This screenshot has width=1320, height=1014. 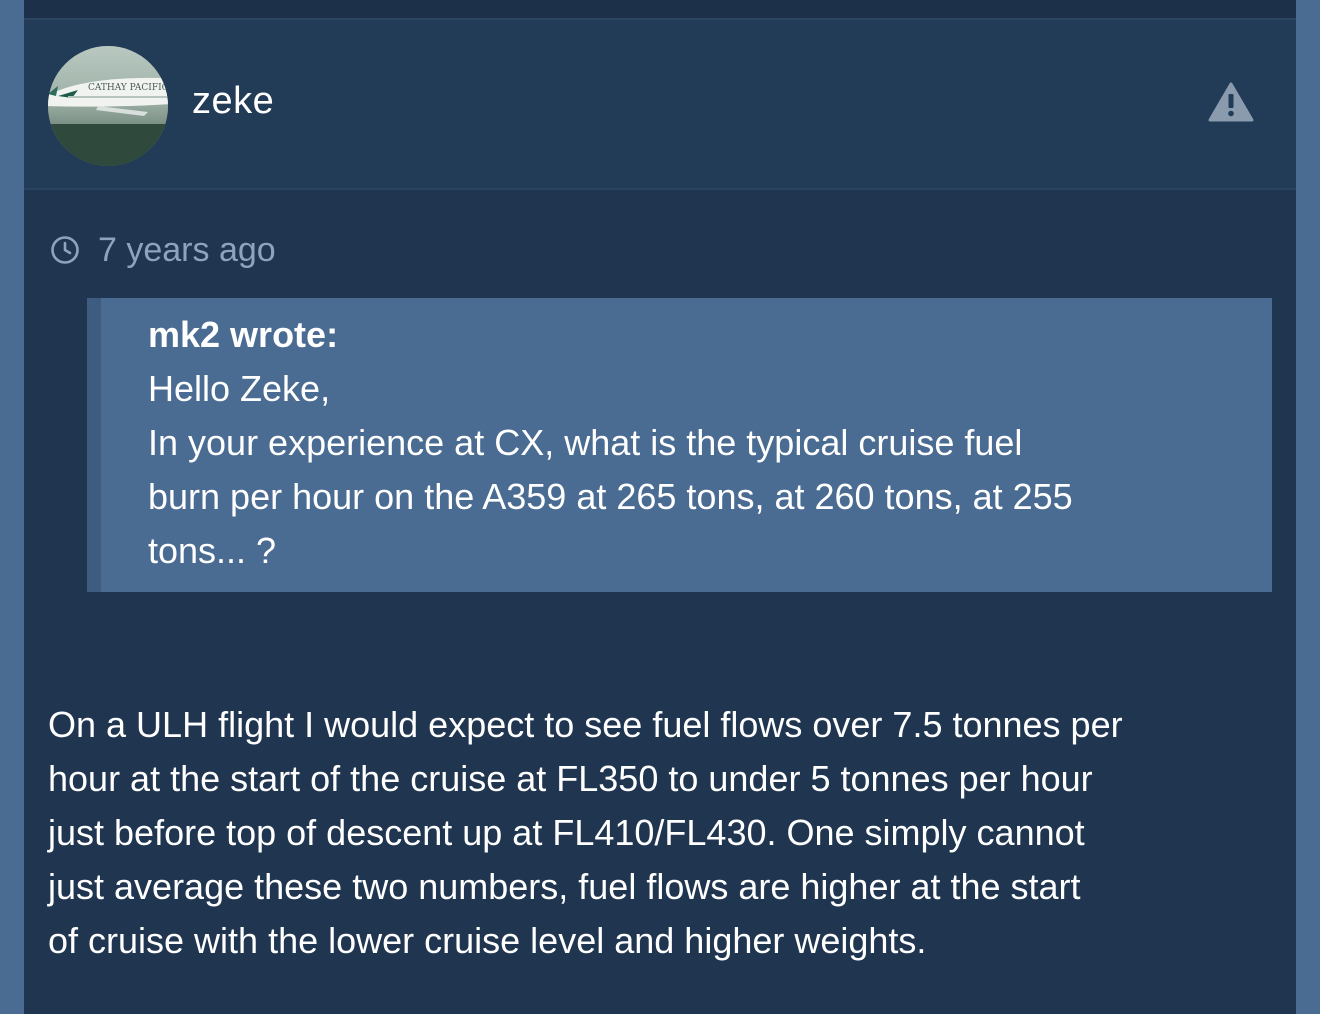 I want to click on quote-author: mk2 wrote:, so click(x=243, y=335).